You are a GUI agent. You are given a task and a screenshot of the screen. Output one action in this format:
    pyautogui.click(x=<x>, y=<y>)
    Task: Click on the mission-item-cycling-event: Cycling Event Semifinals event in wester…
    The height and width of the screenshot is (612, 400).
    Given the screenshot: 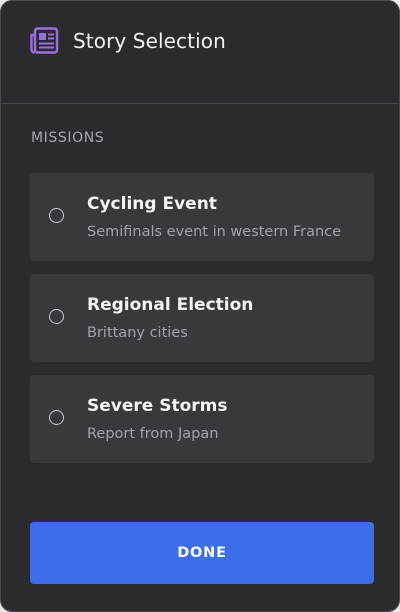 What is the action you would take?
    pyautogui.click(x=202, y=217)
    